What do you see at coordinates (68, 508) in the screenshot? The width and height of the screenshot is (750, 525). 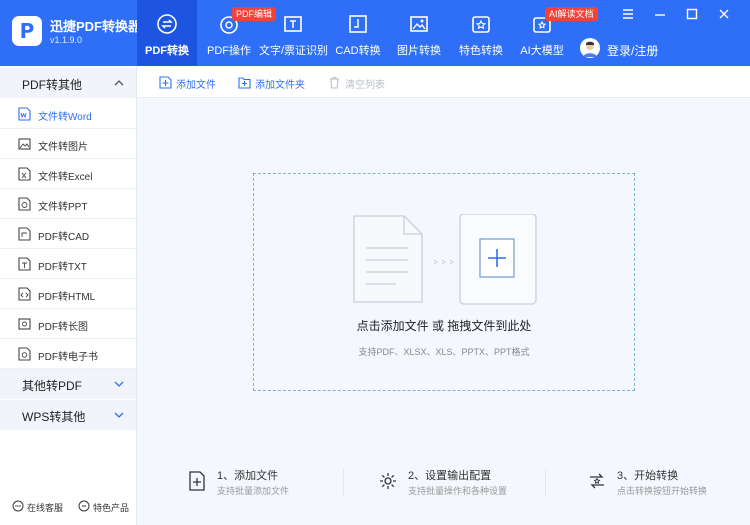 I see `sidebar-footer: 在线客服 特色产品` at bounding box center [68, 508].